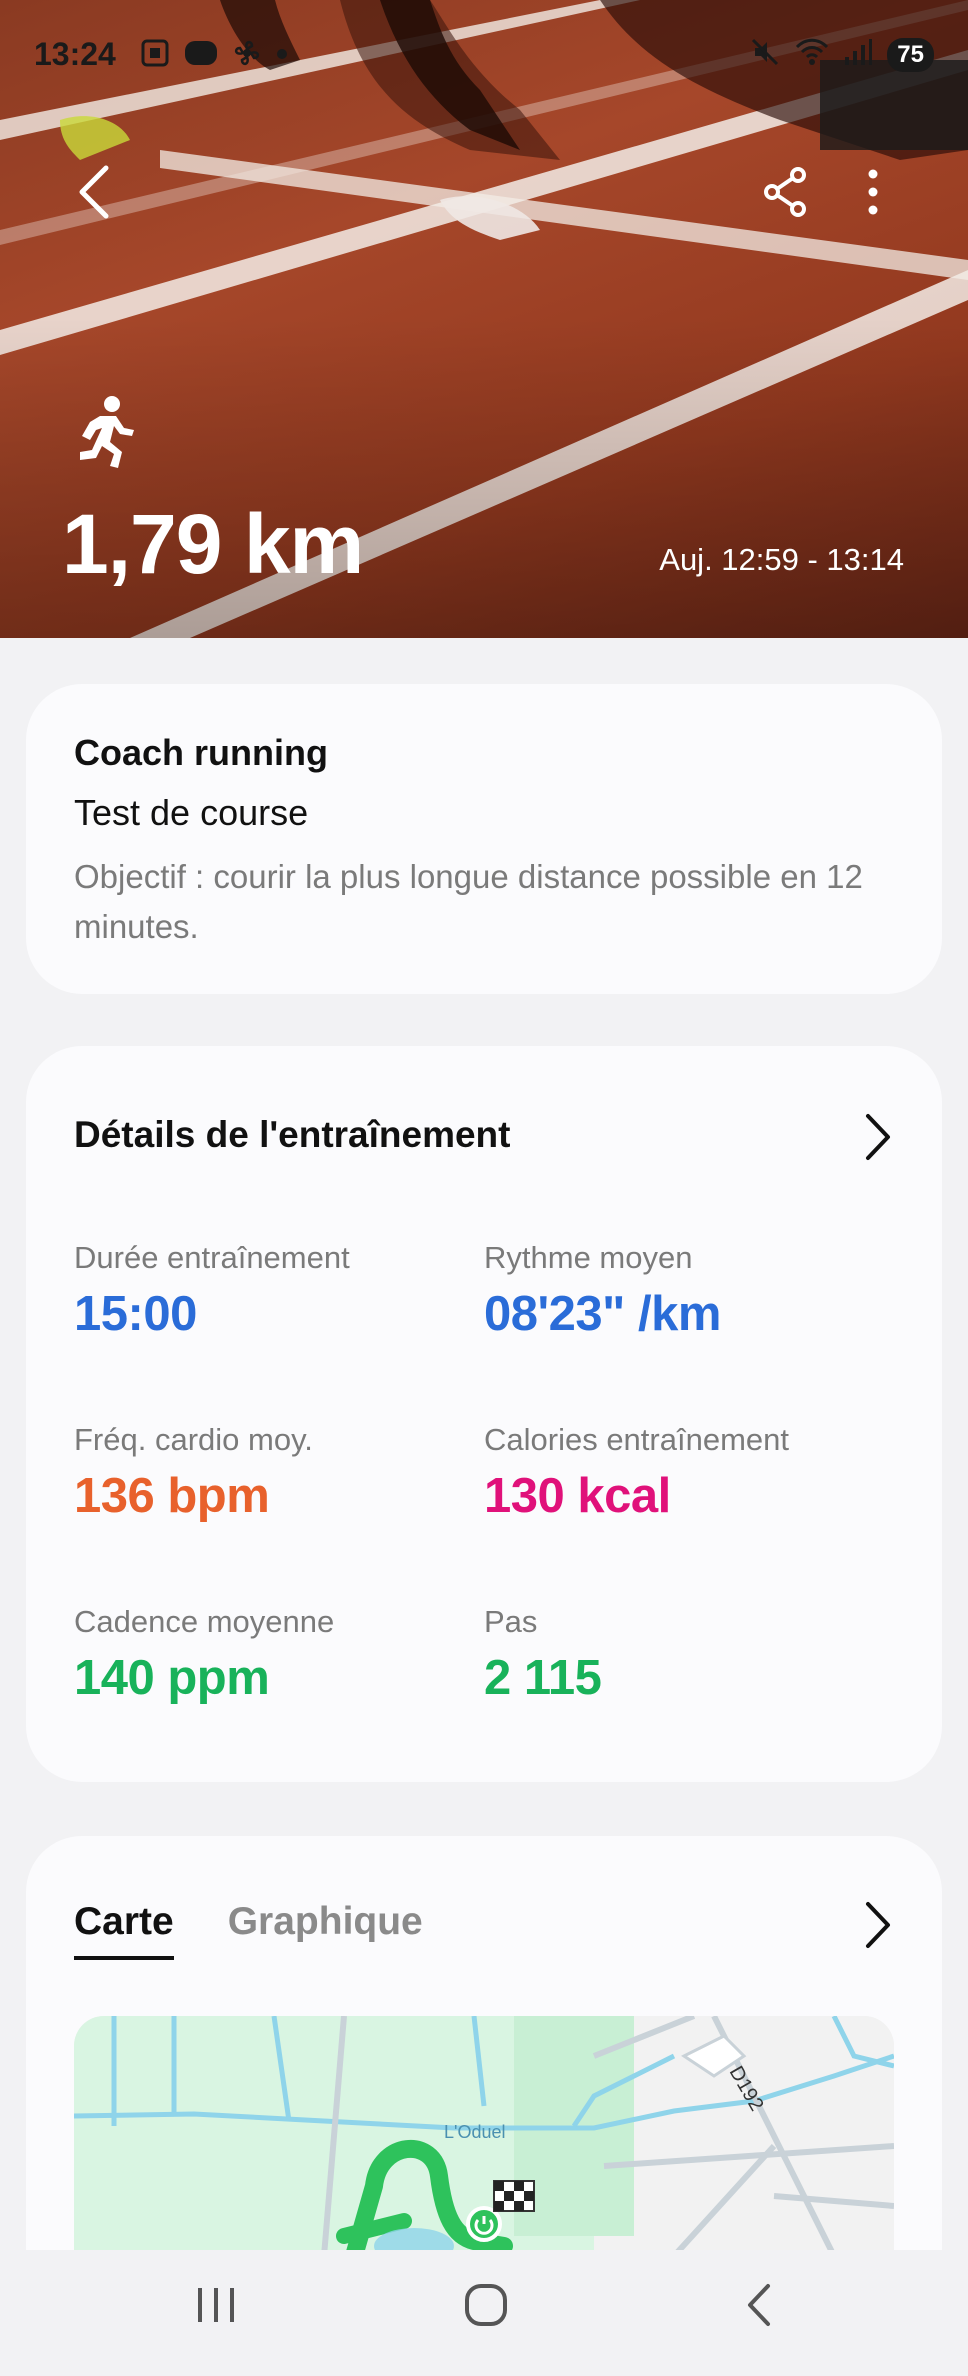 The height and width of the screenshot is (2376, 968). I want to click on status-bar: 13:24 75, so click(484, 55).